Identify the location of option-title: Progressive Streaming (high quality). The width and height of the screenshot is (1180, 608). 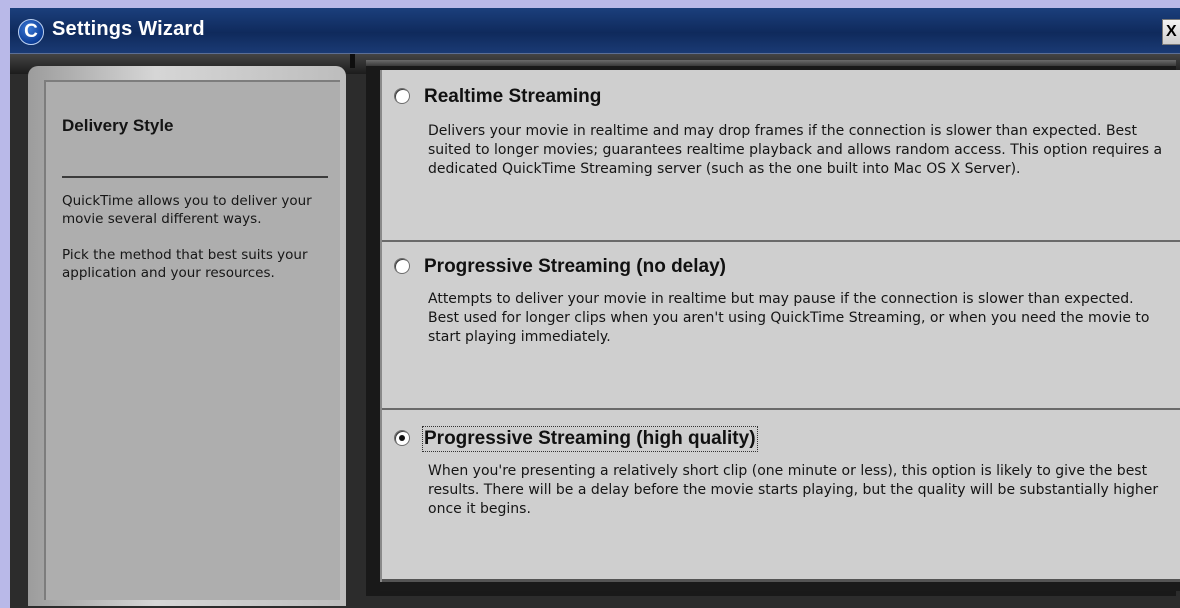
(590, 439).